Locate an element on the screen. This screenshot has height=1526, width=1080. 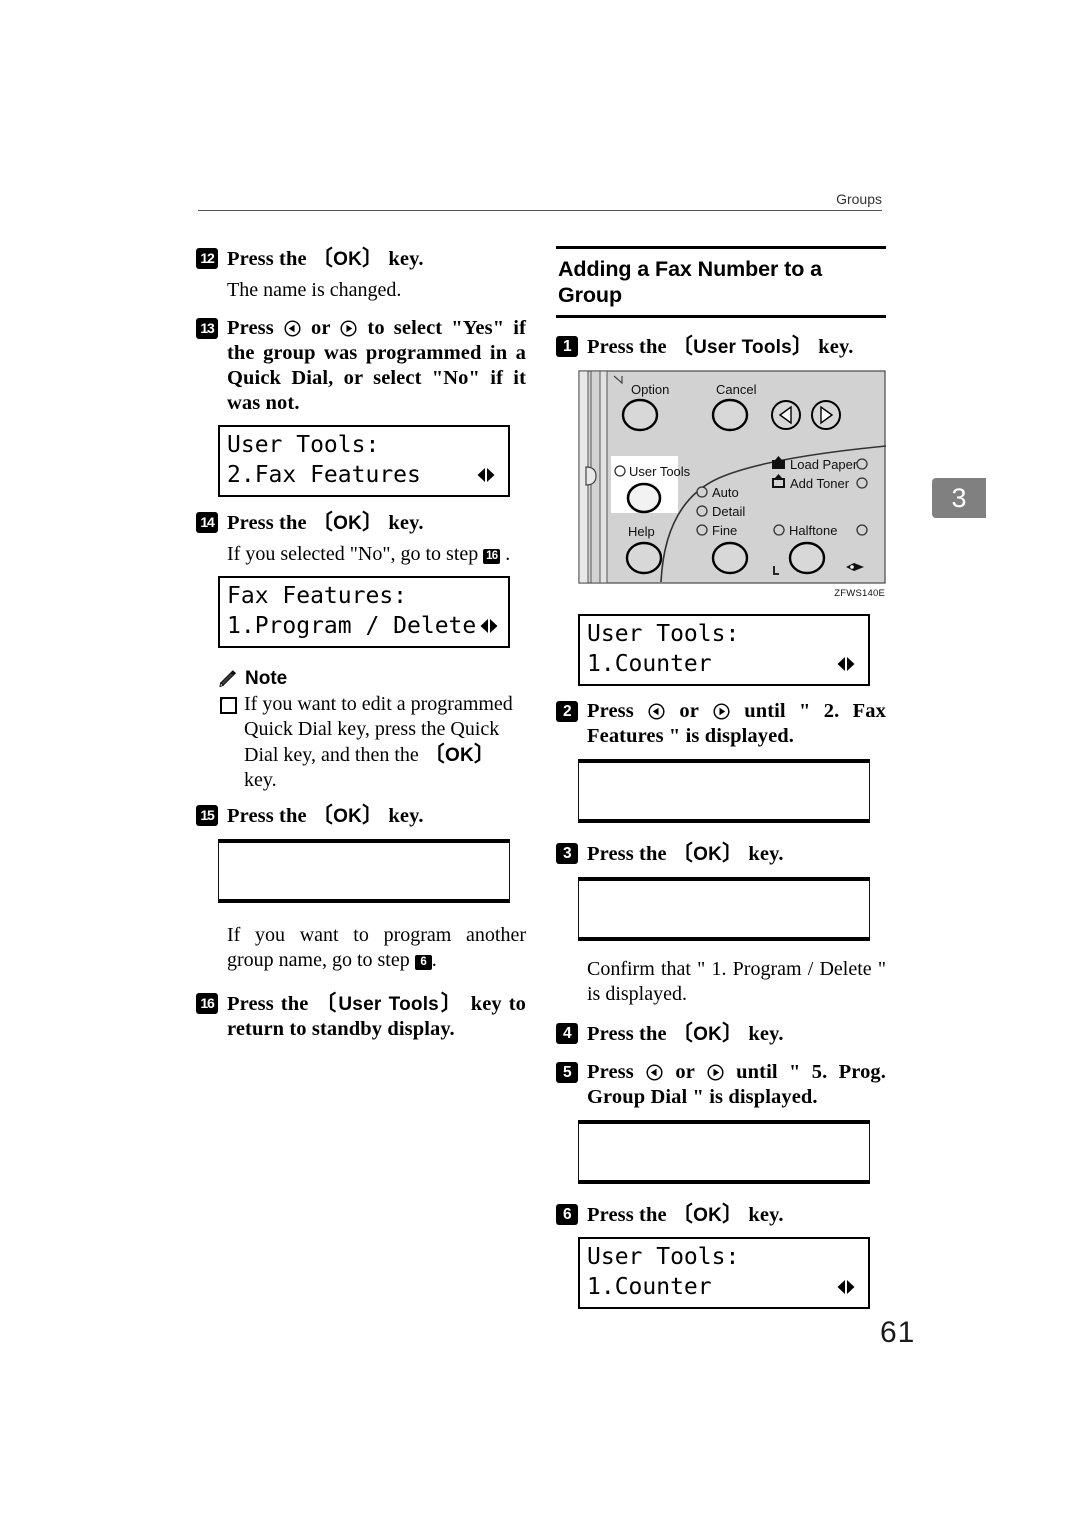
note-label: Note is located at coordinates (266, 678).